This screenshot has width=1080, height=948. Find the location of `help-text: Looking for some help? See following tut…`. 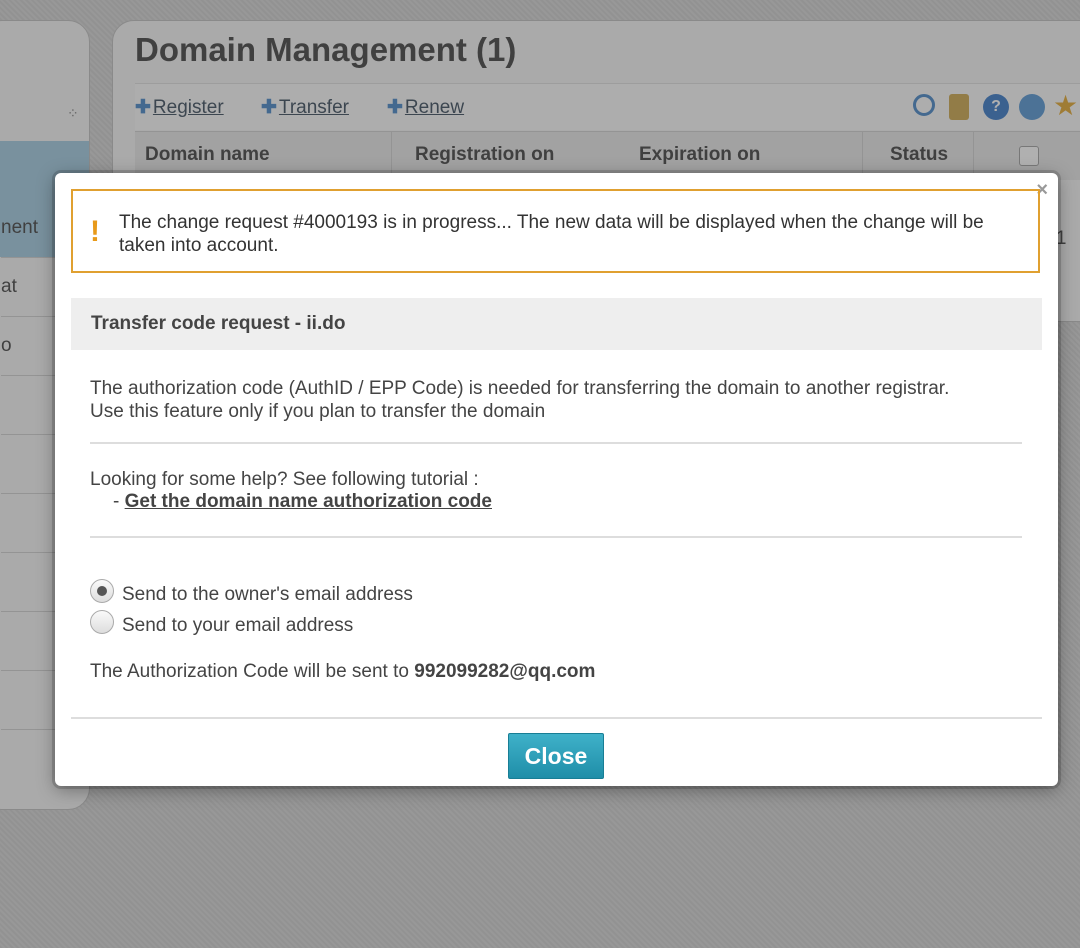

help-text: Looking for some help? See following tut… is located at coordinates (284, 479).